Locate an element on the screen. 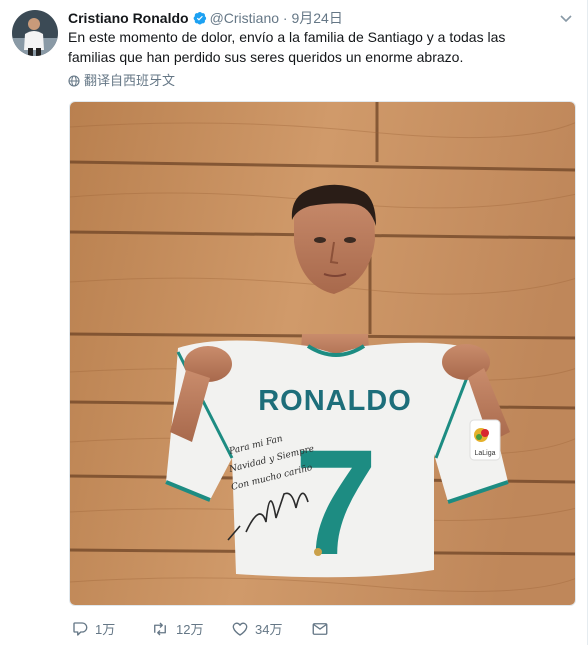 This screenshot has height=645, width=588. retweet-count: 12万 is located at coordinates (190, 629).